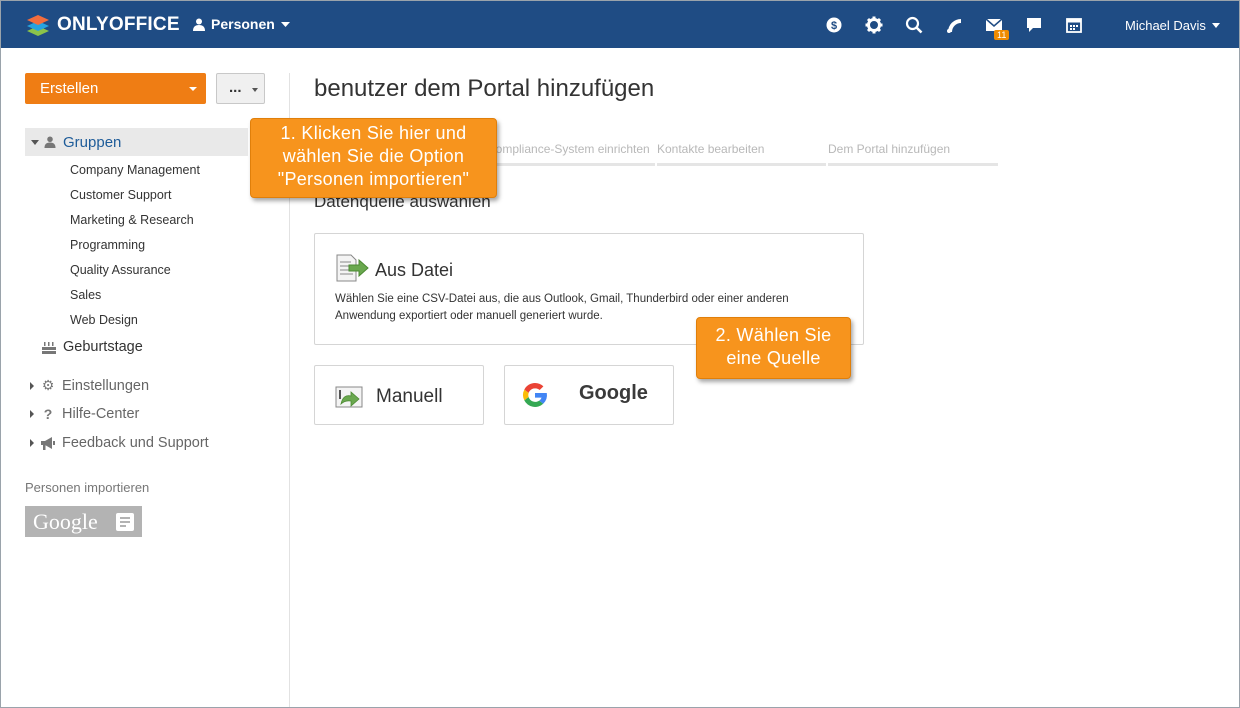  I want to click on google-logo-text: Google, so click(65, 521).